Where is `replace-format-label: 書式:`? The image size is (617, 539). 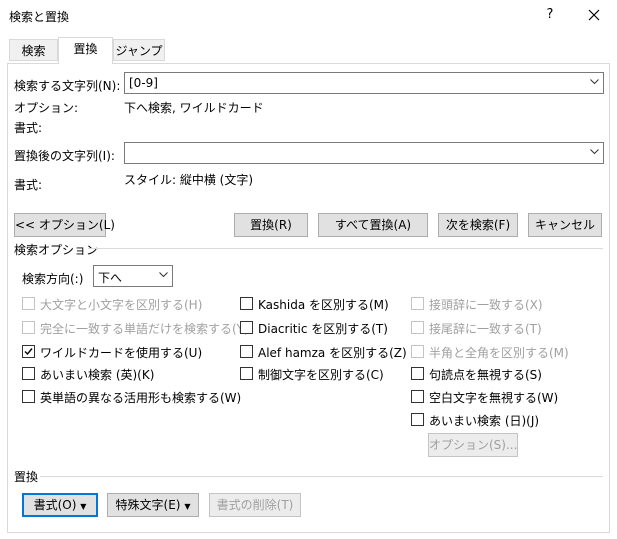
replace-format-label: 書式: is located at coordinates (28, 185).